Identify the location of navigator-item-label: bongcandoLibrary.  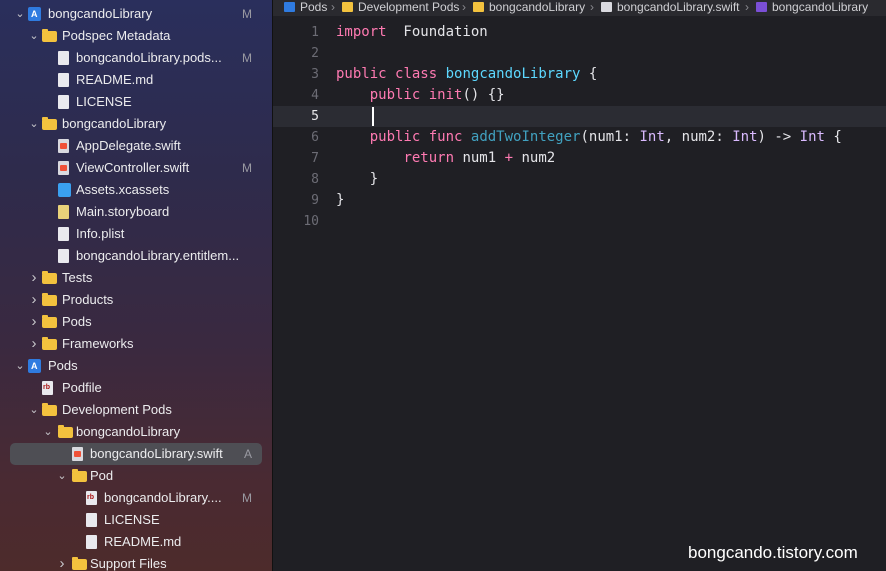
(100, 13).